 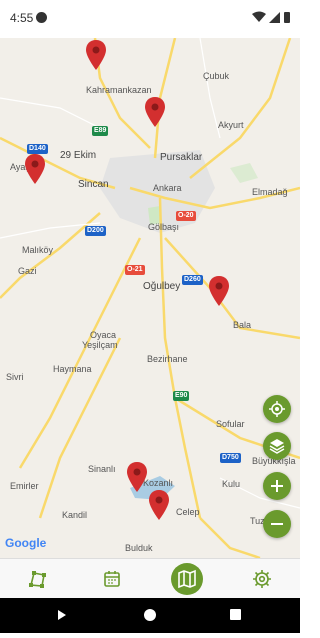 I want to click on route-shield: E89, so click(x=100, y=131).